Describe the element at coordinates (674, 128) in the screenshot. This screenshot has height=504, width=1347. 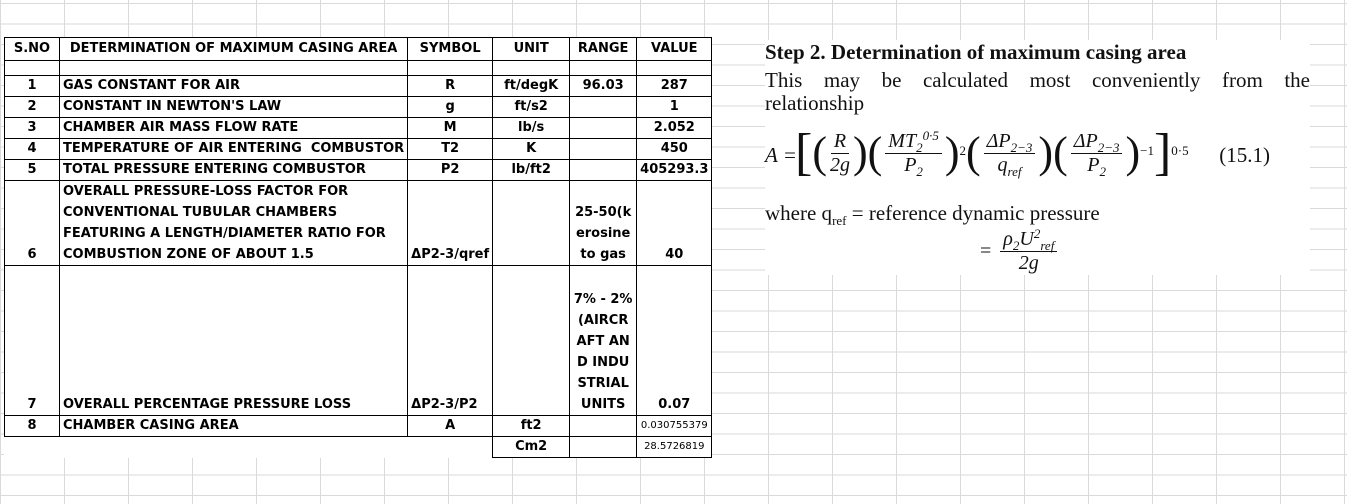
I see `cell-value: 2.052` at that location.